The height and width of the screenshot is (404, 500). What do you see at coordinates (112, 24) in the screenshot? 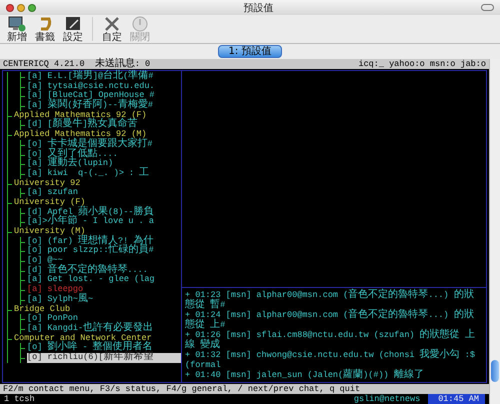
I see `tools-icon` at bounding box center [112, 24].